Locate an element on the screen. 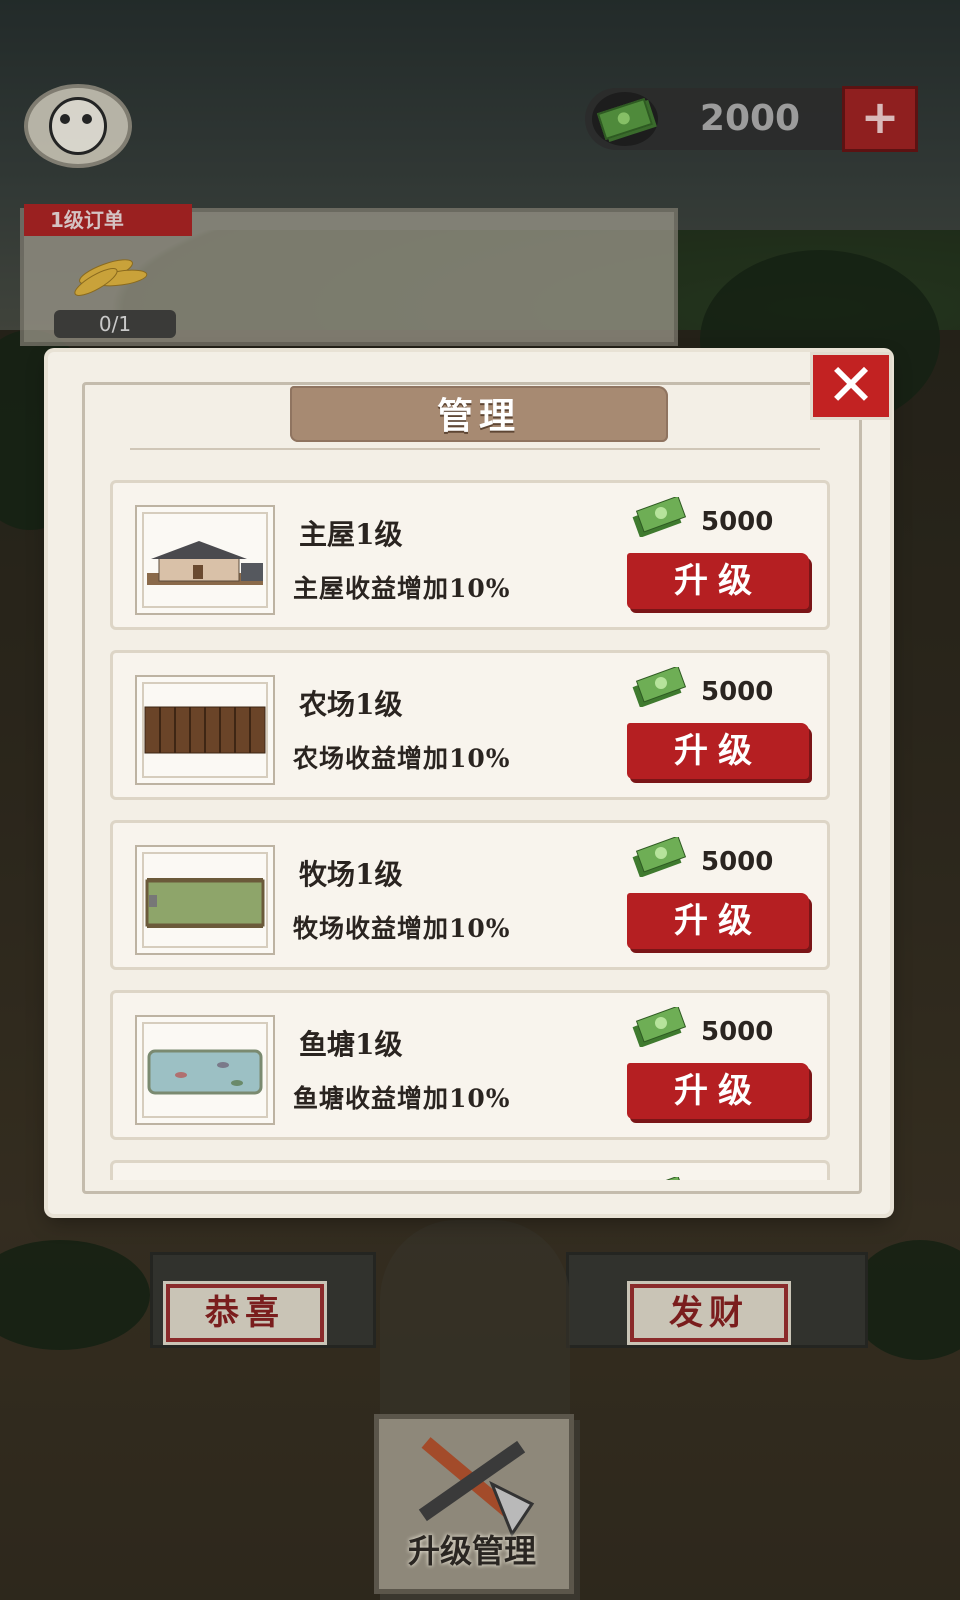 The image size is (960, 1600). ranch-icon is located at coordinates (205, 903).